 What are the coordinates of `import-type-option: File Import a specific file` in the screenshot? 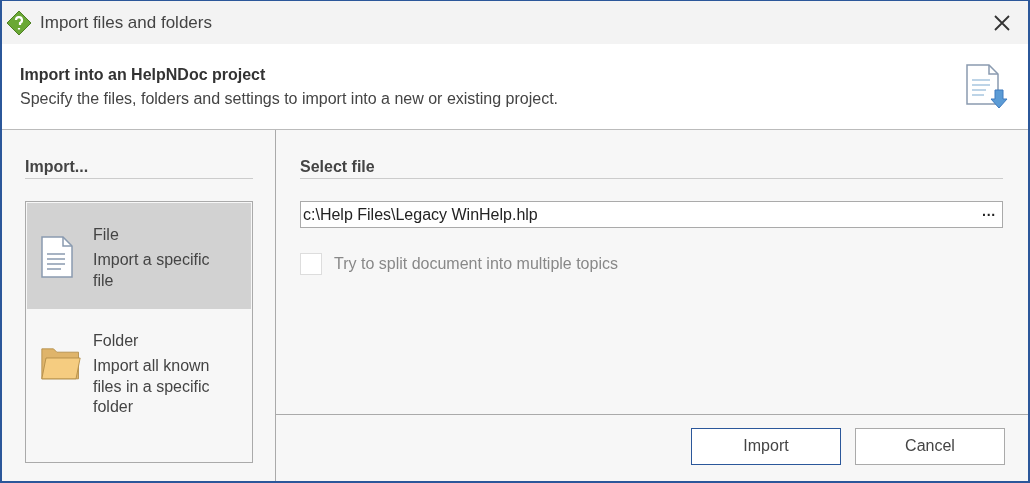 It's located at (139, 256).